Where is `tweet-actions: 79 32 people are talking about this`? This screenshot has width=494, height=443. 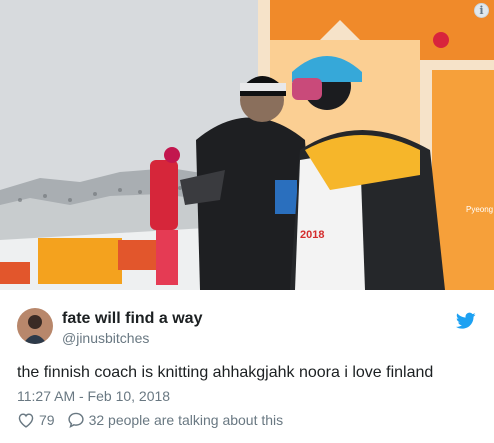
tweet-actions: 79 32 people are talking about this is located at coordinates (150, 420).